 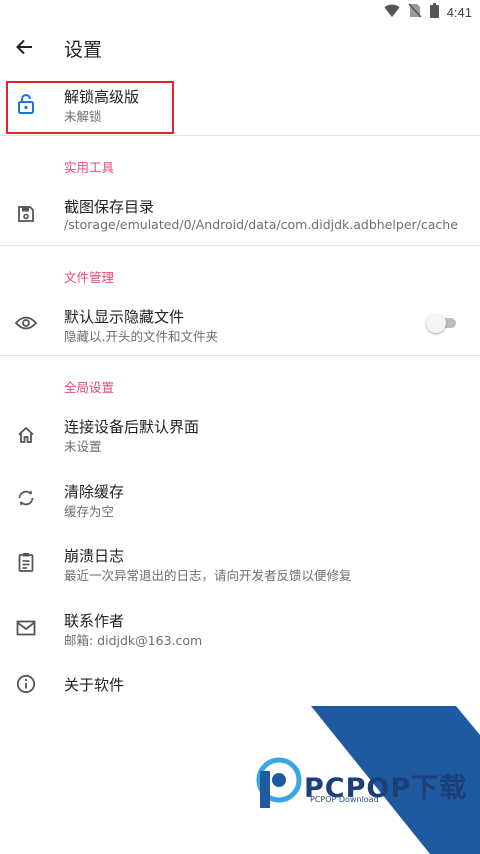 What do you see at coordinates (26, 214) in the screenshot?
I see `save-icon` at bounding box center [26, 214].